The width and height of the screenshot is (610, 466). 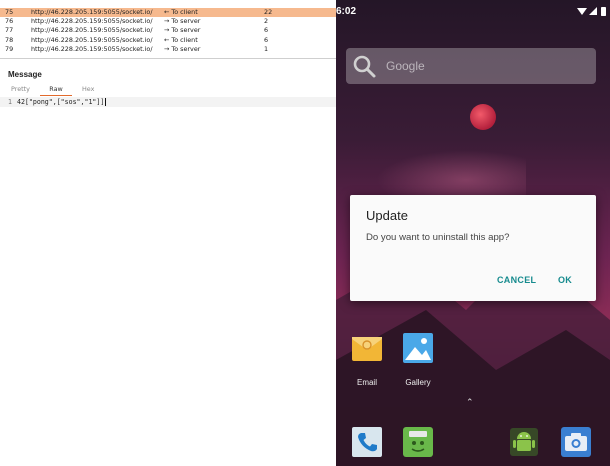 I want to click on tab-raw: Raw, so click(x=56, y=90).